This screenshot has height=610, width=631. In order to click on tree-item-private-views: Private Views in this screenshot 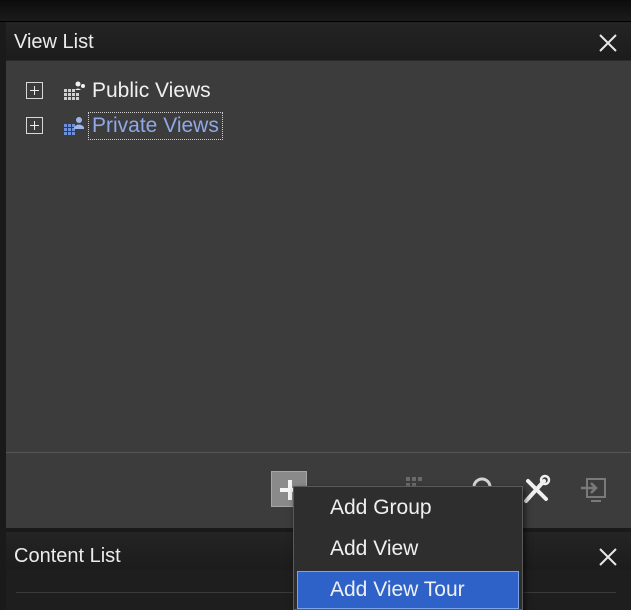, I will do `click(156, 126)`.